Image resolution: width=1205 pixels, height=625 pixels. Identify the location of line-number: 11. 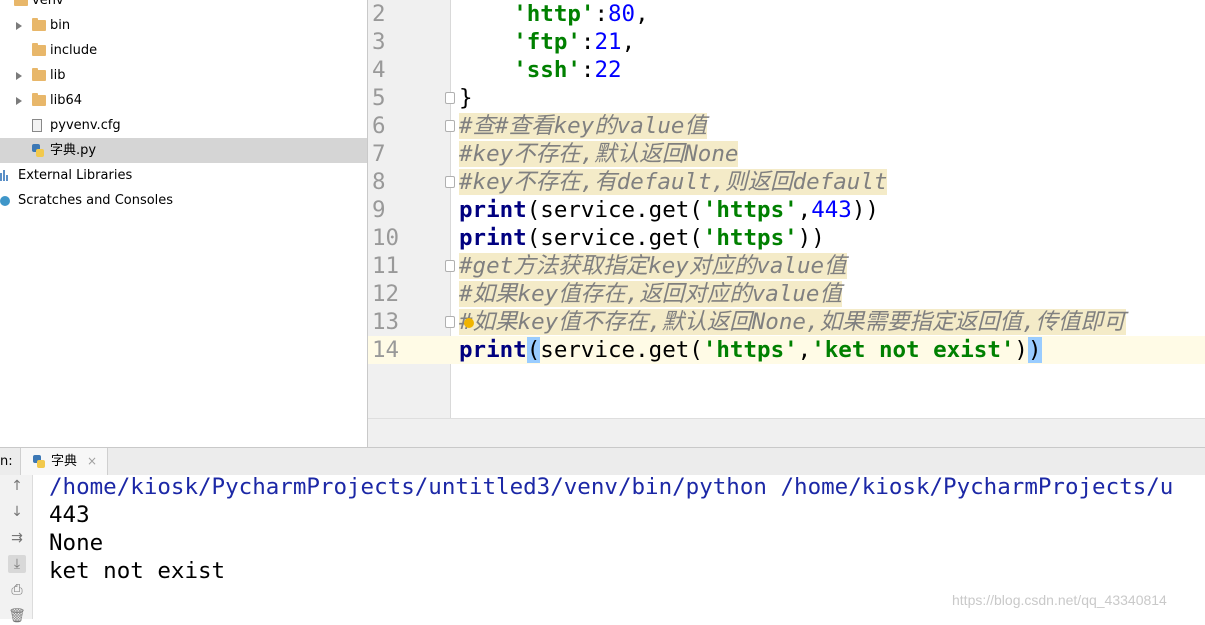
(386, 266).